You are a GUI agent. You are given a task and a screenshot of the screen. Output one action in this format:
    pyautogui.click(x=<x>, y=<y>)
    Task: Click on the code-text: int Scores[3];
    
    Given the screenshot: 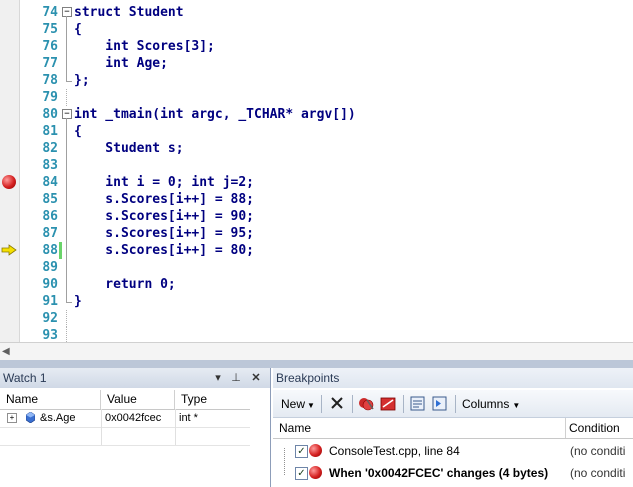 What is the action you would take?
    pyautogui.click(x=144, y=46)
    